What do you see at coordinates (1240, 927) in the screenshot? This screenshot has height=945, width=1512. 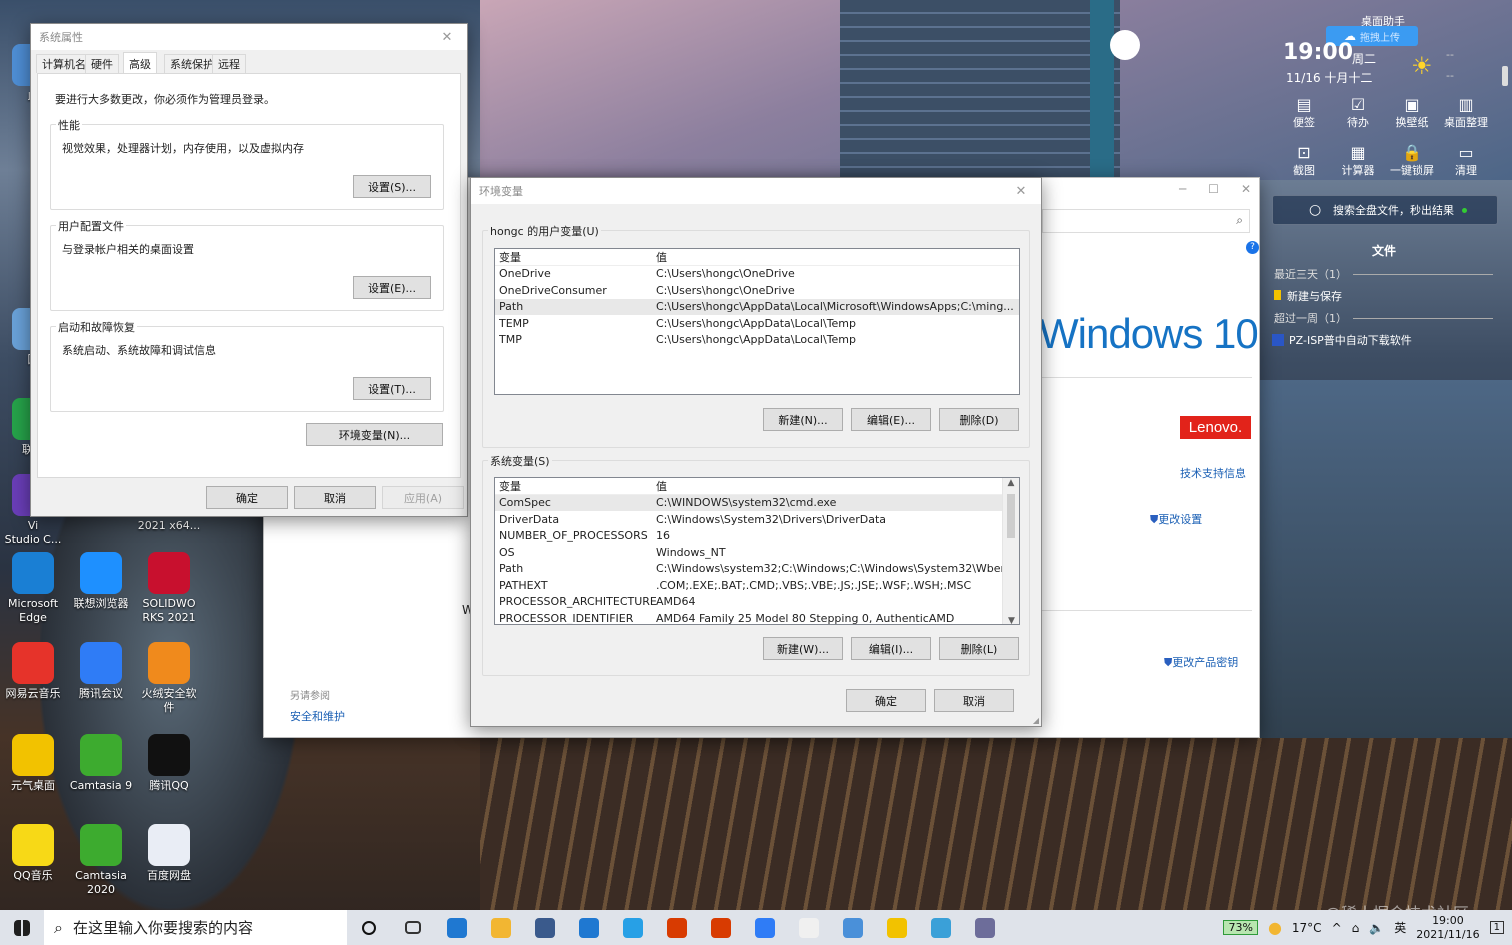 I see `battery-indicator: 73%` at bounding box center [1240, 927].